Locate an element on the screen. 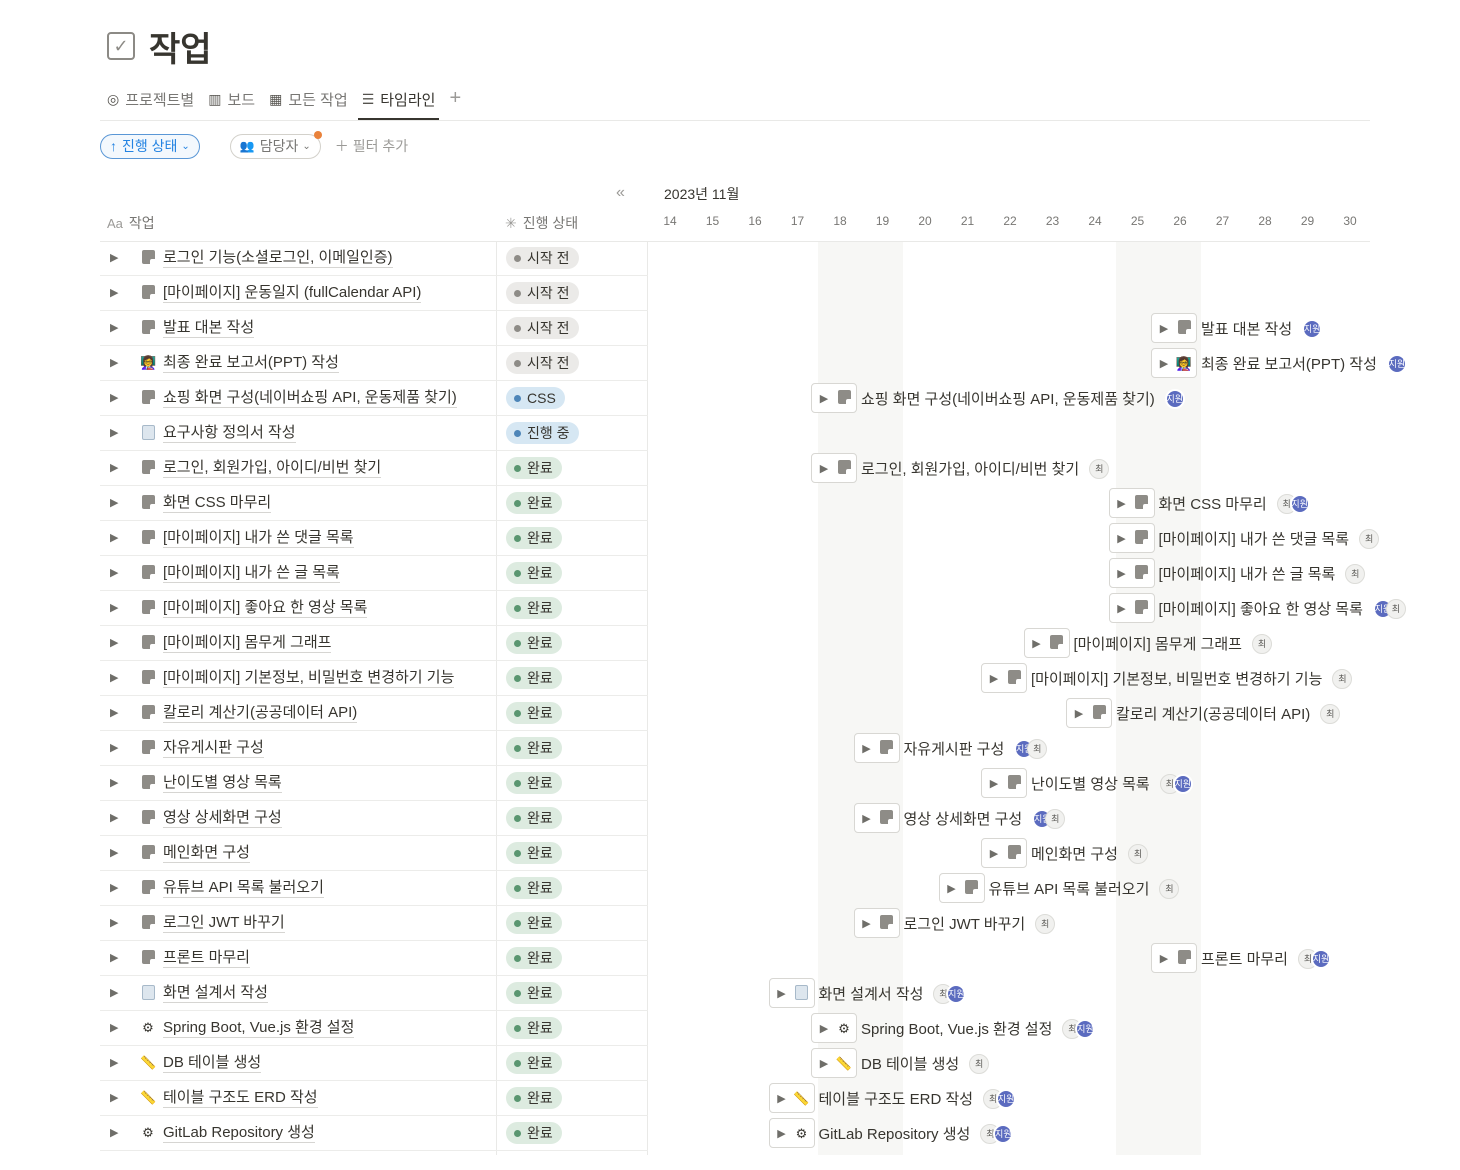 Image resolution: width=1460 pixels, height=1170 pixels. timeline-bar: ▶ 자유게시판 구성 지원 최 is located at coordinates (953, 748).